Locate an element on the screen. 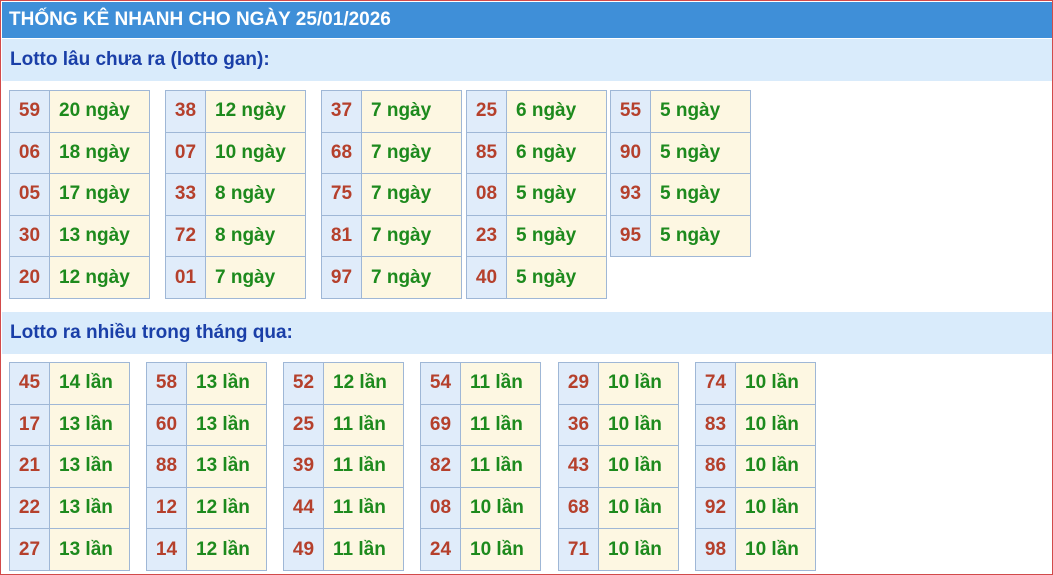  table-row: 23 5 ngày is located at coordinates (536, 236).